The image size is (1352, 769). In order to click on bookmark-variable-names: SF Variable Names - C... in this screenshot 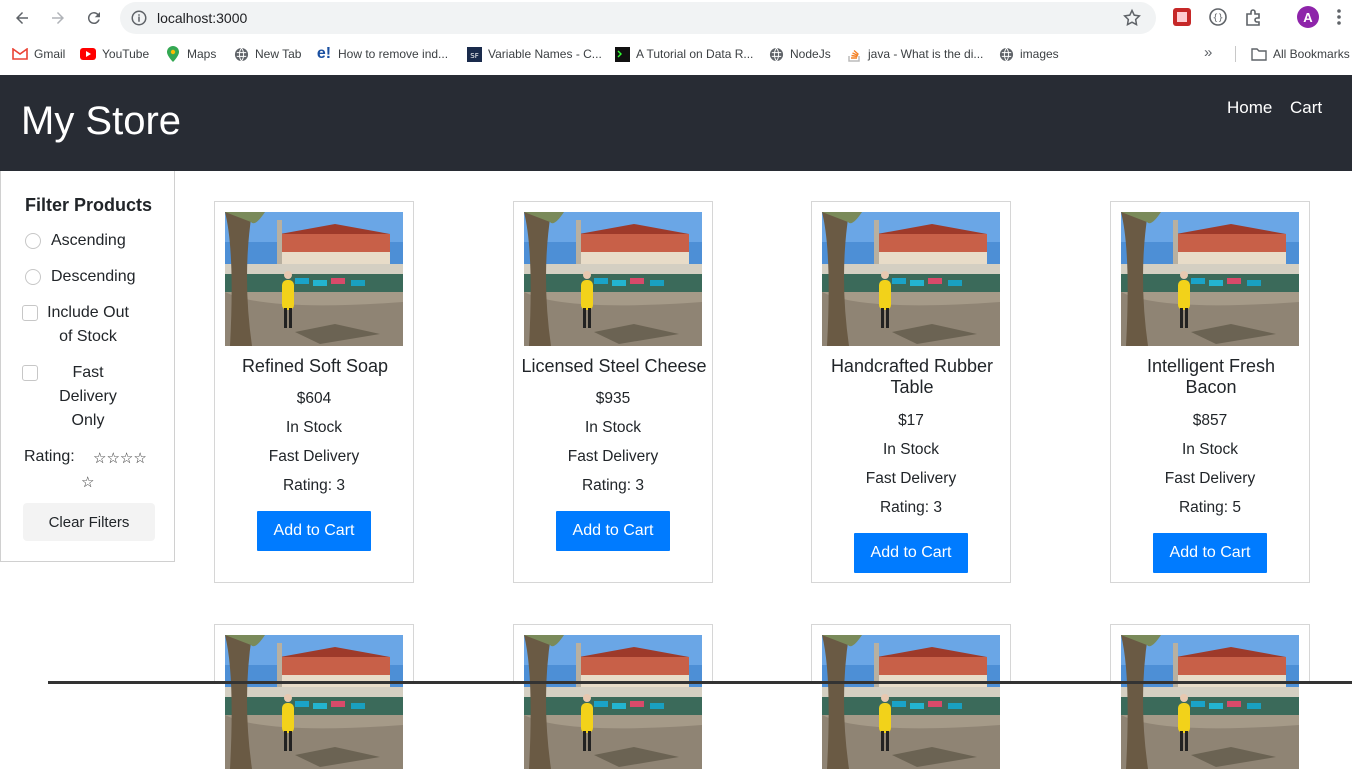, I will do `click(534, 54)`.